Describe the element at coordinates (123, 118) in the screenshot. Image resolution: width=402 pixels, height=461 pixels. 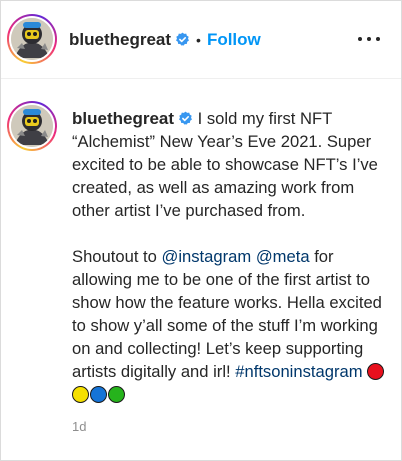
I see `caption-username: bluethegreat` at that location.